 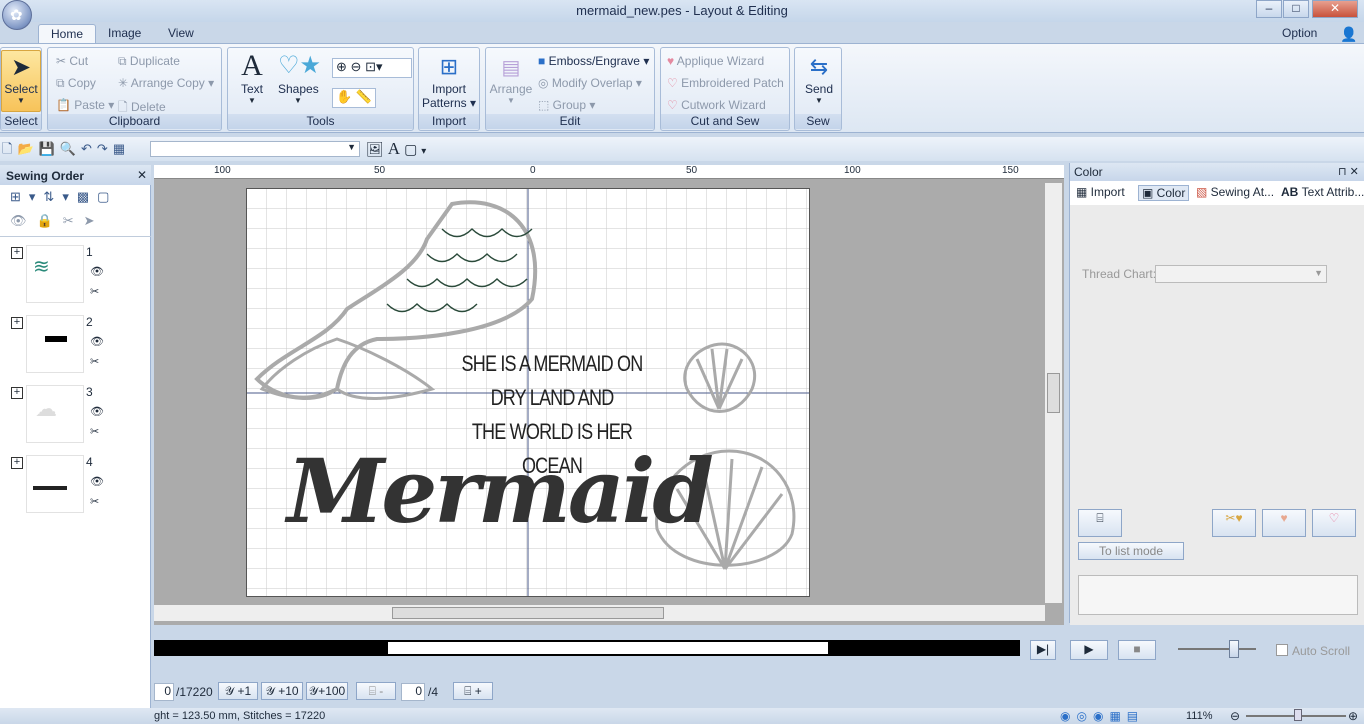 What do you see at coordinates (1335, 9) in the screenshot?
I see `close-button: ✕` at bounding box center [1335, 9].